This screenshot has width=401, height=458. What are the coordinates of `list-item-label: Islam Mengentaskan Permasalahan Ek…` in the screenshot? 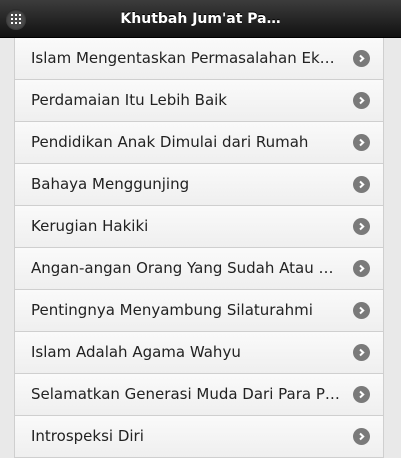 It's located at (183, 58).